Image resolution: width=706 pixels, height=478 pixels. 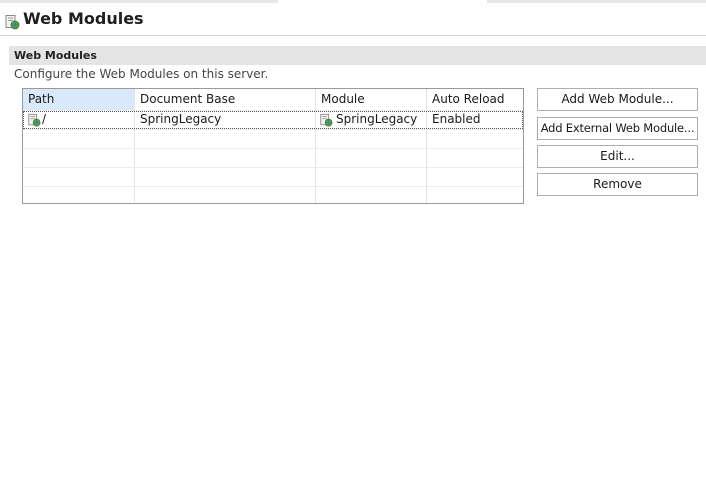 I want to click on column-header-document-base: Document Base, so click(x=225, y=99).